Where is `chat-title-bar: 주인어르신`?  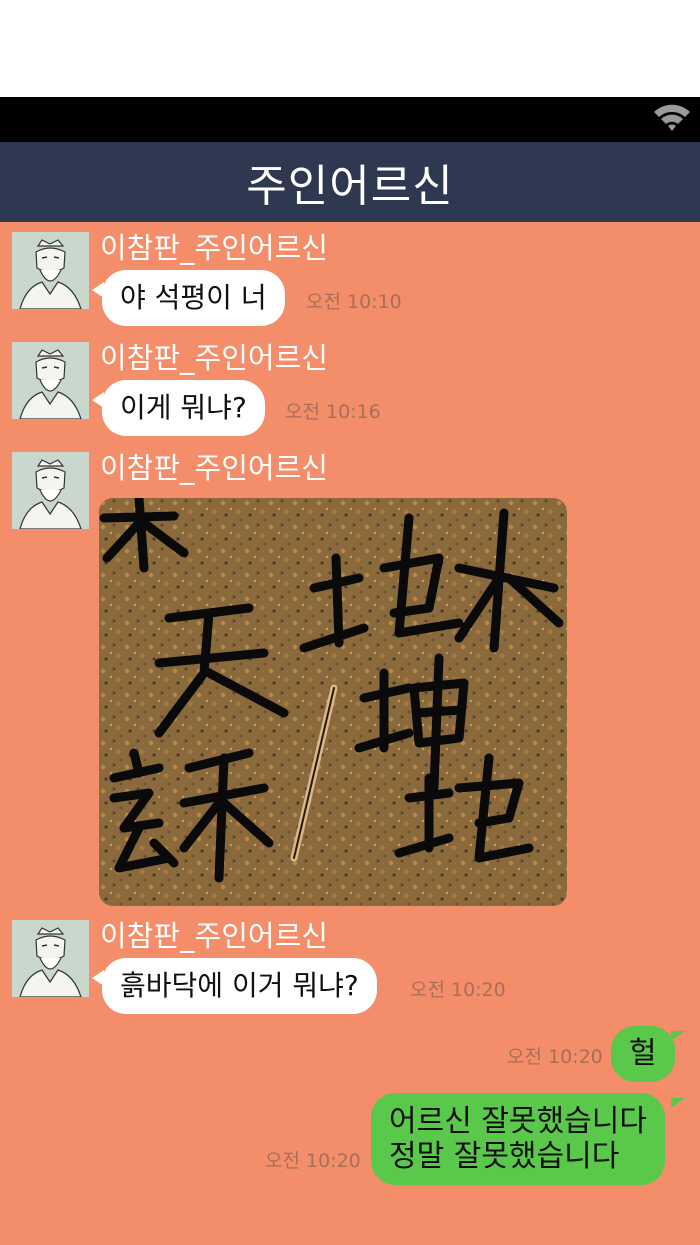 chat-title-bar: 주인어르신 is located at coordinates (350, 182).